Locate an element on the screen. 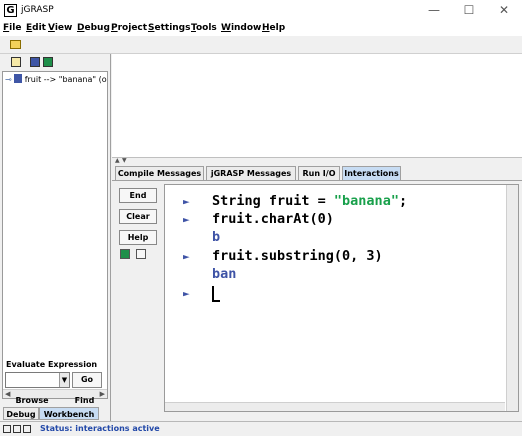  tab-run-io: Run I/O is located at coordinates (319, 173).